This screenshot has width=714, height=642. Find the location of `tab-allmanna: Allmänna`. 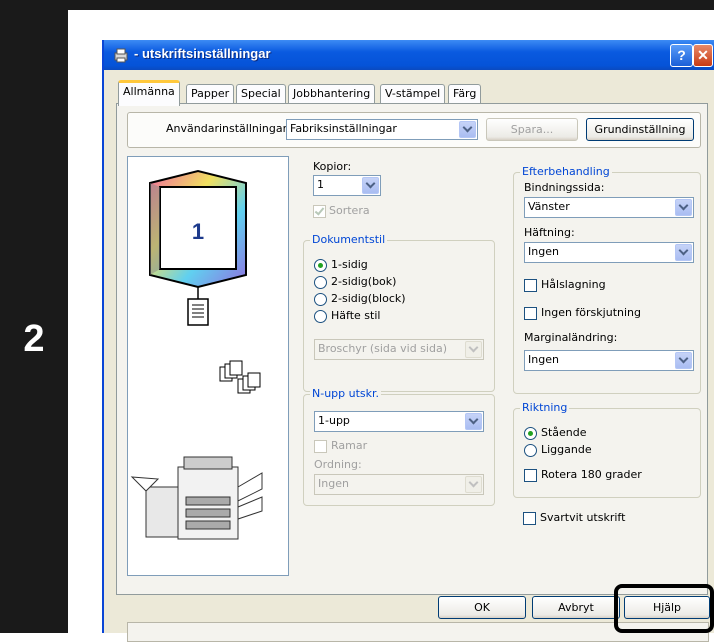

tab-allmanna: Allmänna is located at coordinates (149, 93).